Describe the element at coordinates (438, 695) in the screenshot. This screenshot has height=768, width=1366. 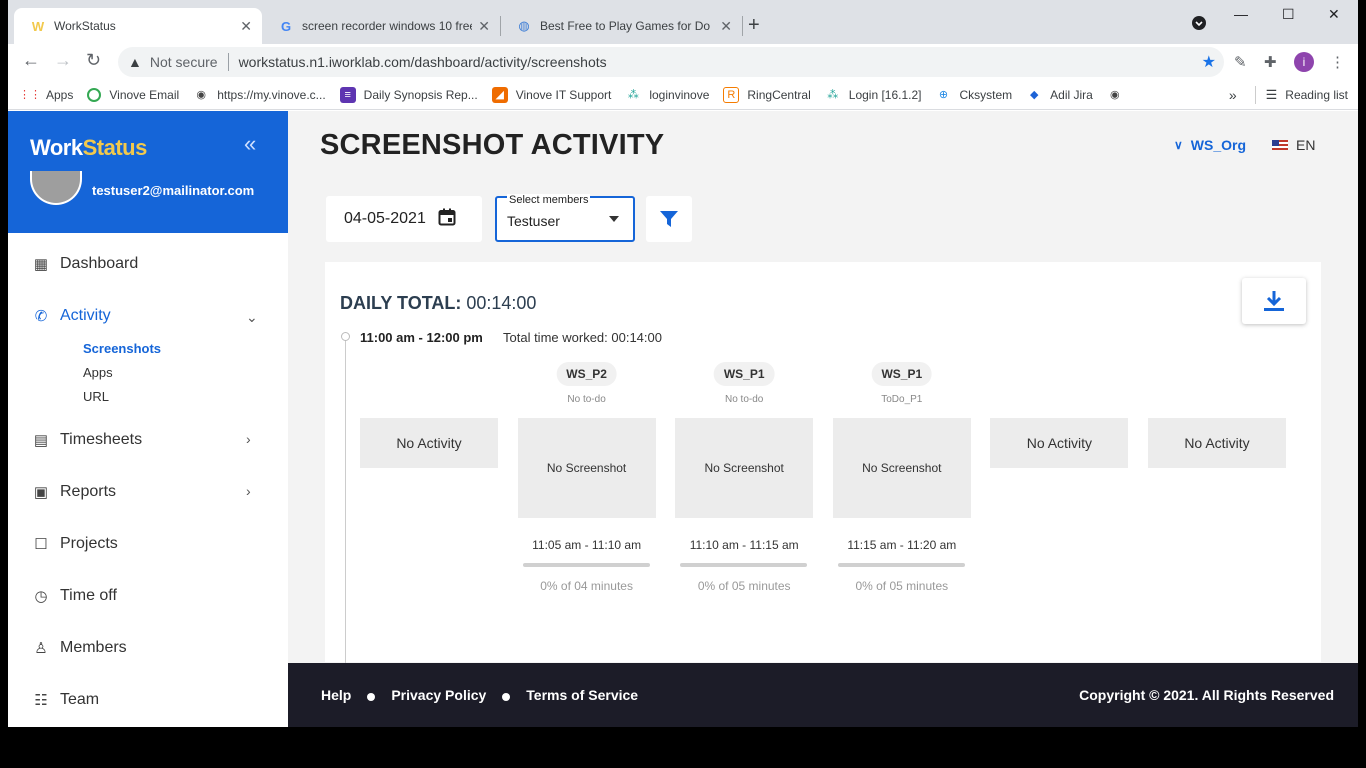
I see `footer-privacy-link: Privacy Policy` at that location.